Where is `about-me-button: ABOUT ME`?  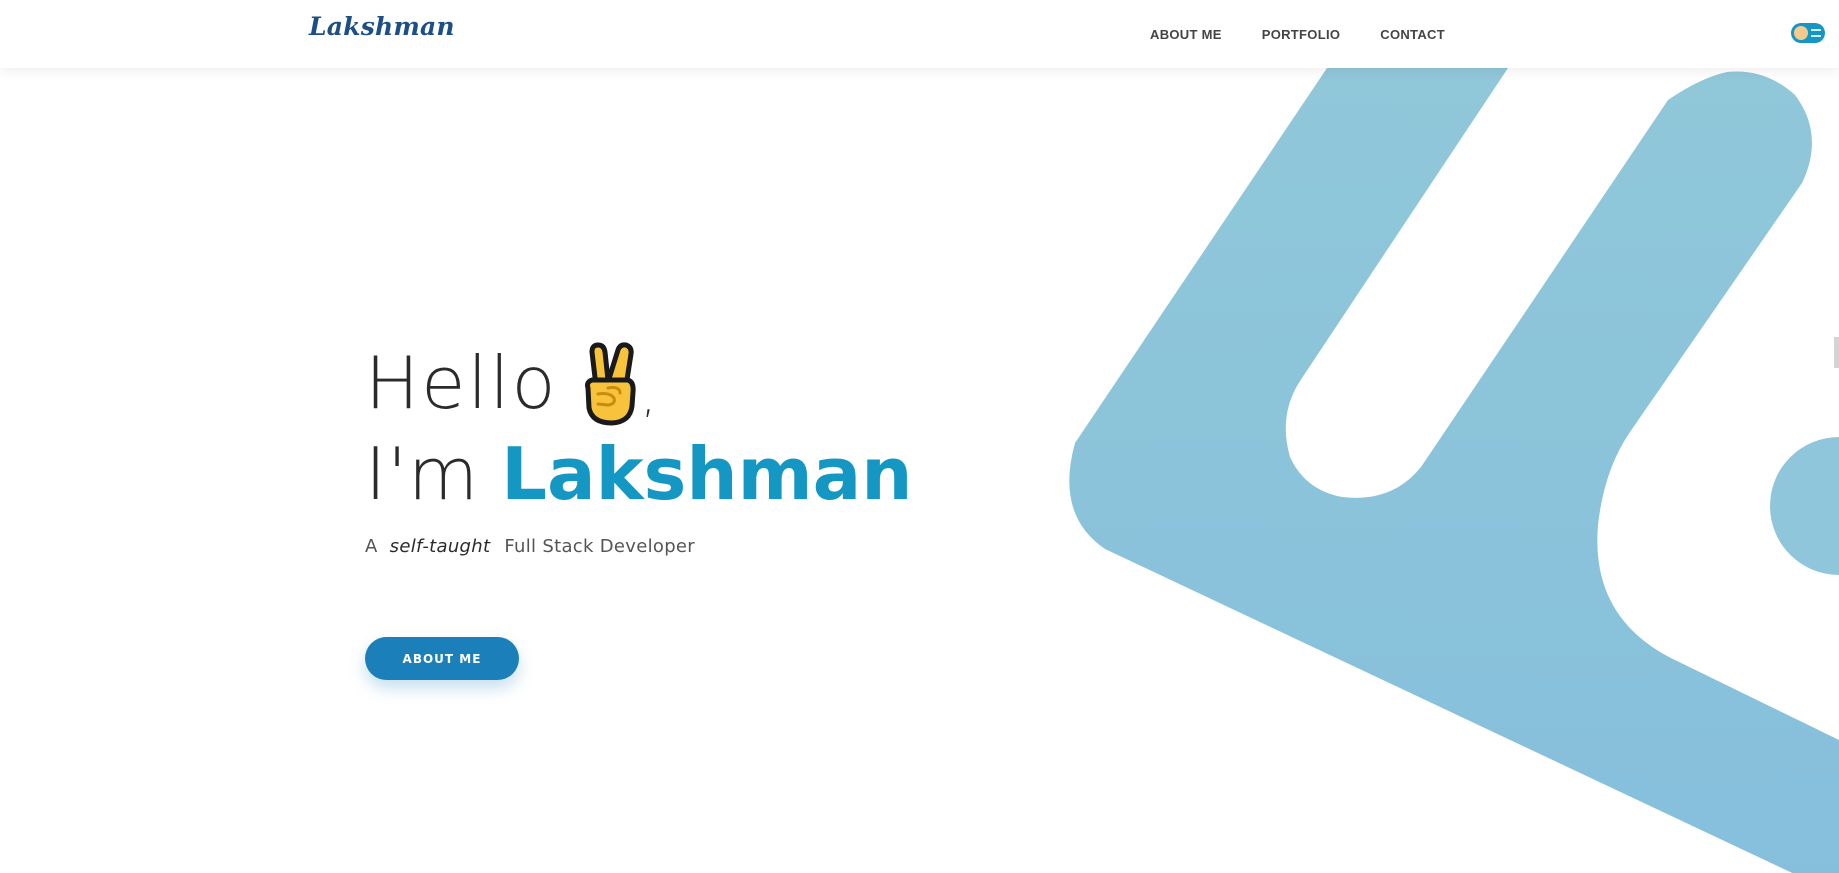 about-me-button: ABOUT ME is located at coordinates (442, 658).